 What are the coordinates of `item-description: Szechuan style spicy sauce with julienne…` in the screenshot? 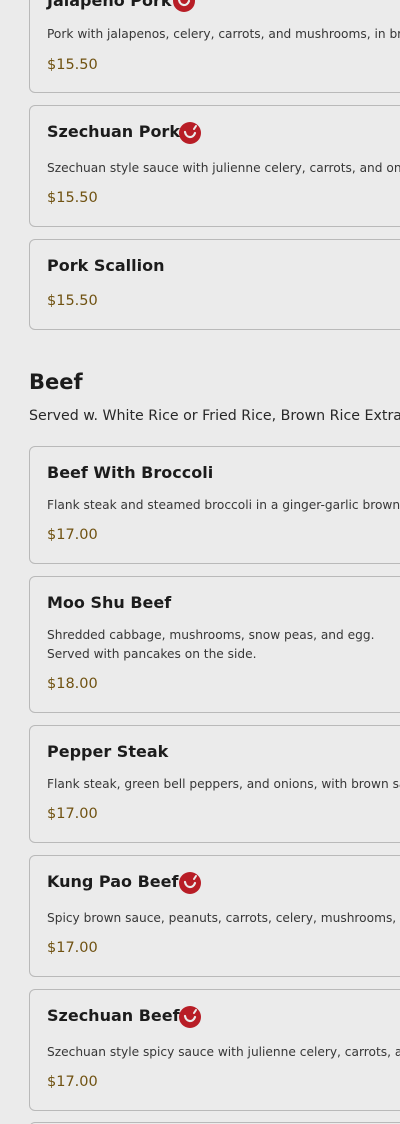 It's located at (223, 1052).